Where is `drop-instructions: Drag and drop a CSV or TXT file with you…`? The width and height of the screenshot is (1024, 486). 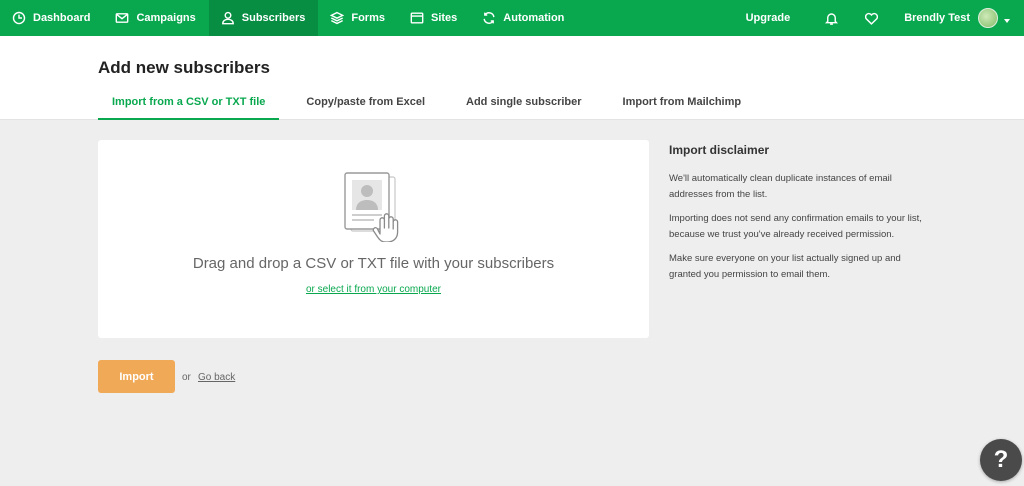
drop-instructions: Drag and drop a CSV or TXT file with you… is located at coordinates (373, 263).